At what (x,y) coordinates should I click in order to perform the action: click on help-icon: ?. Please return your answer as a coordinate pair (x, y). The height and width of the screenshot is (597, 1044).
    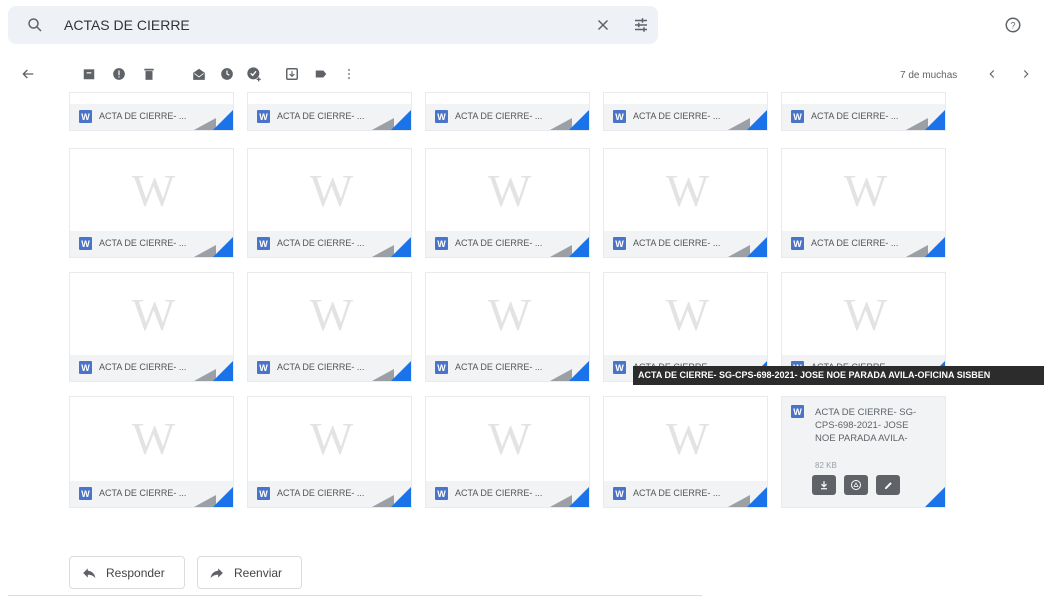
    Looking at the image, I should click on (1013, 25).